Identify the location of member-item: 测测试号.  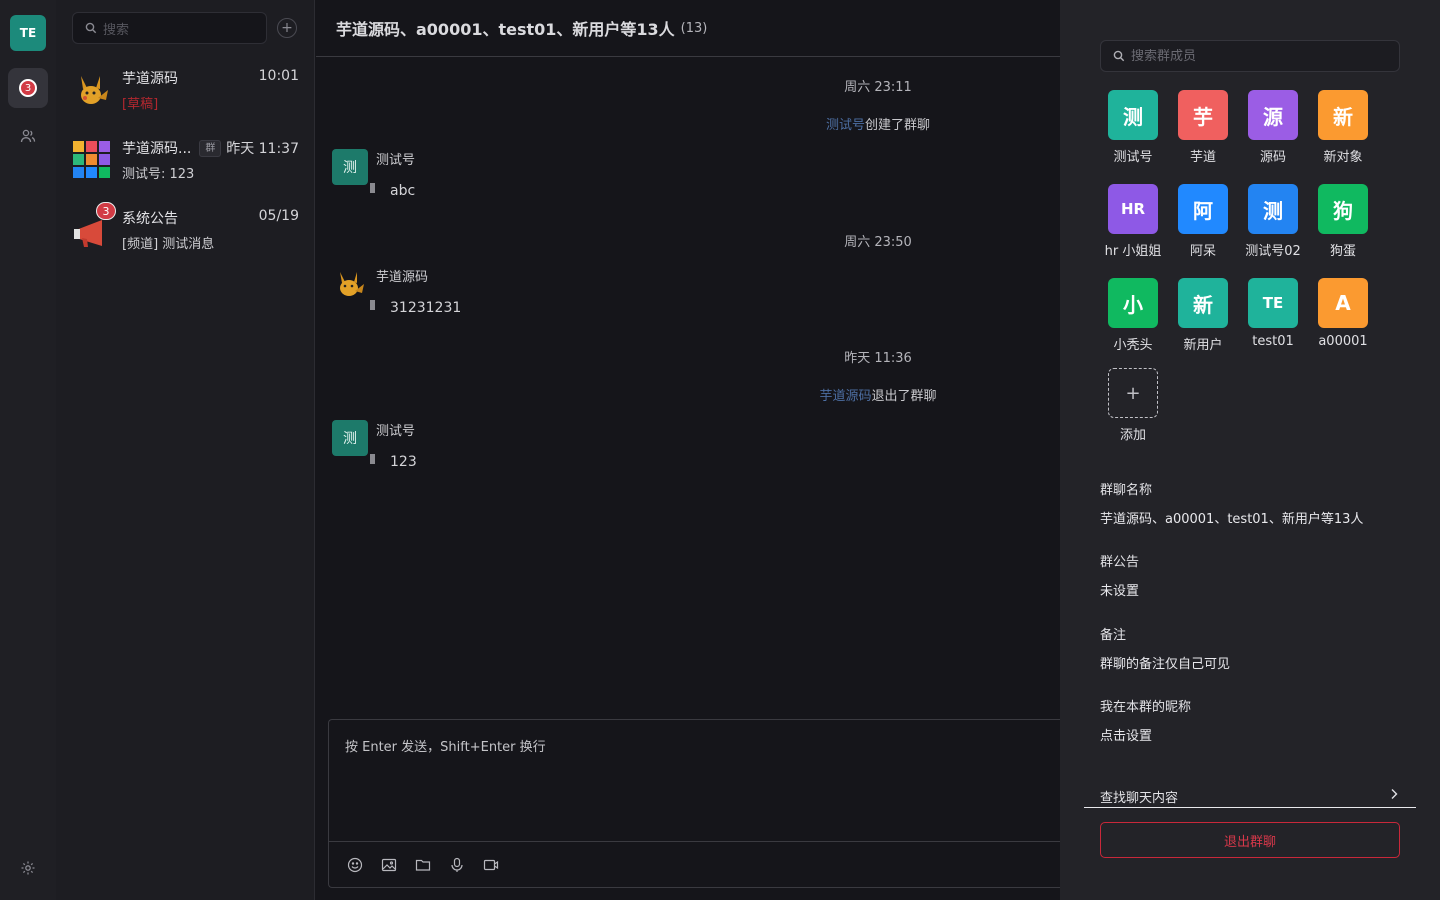
(1133, 135).